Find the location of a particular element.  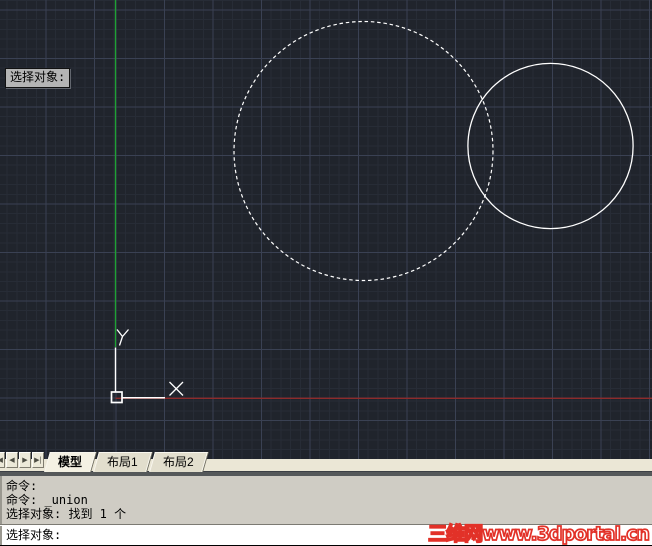

ucs-x-label is located at coordinates (176, 388).